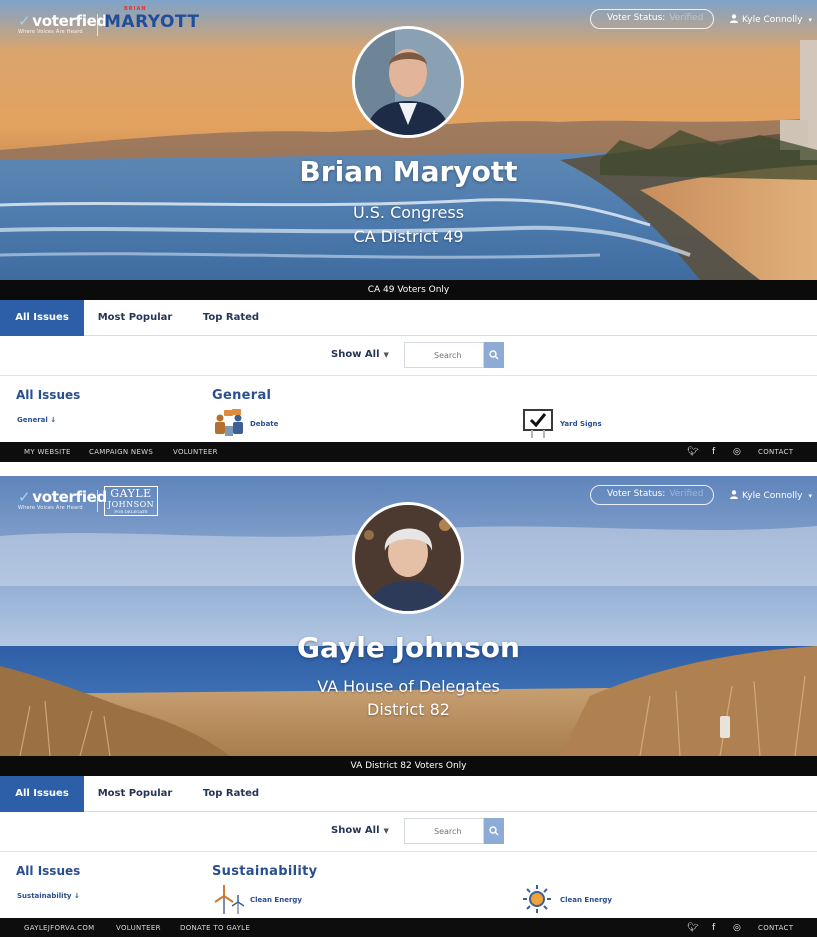 This screenshot has height=937, width=817. I want to click on campaign-logo-line1: GAYLE, so click(131, 493).